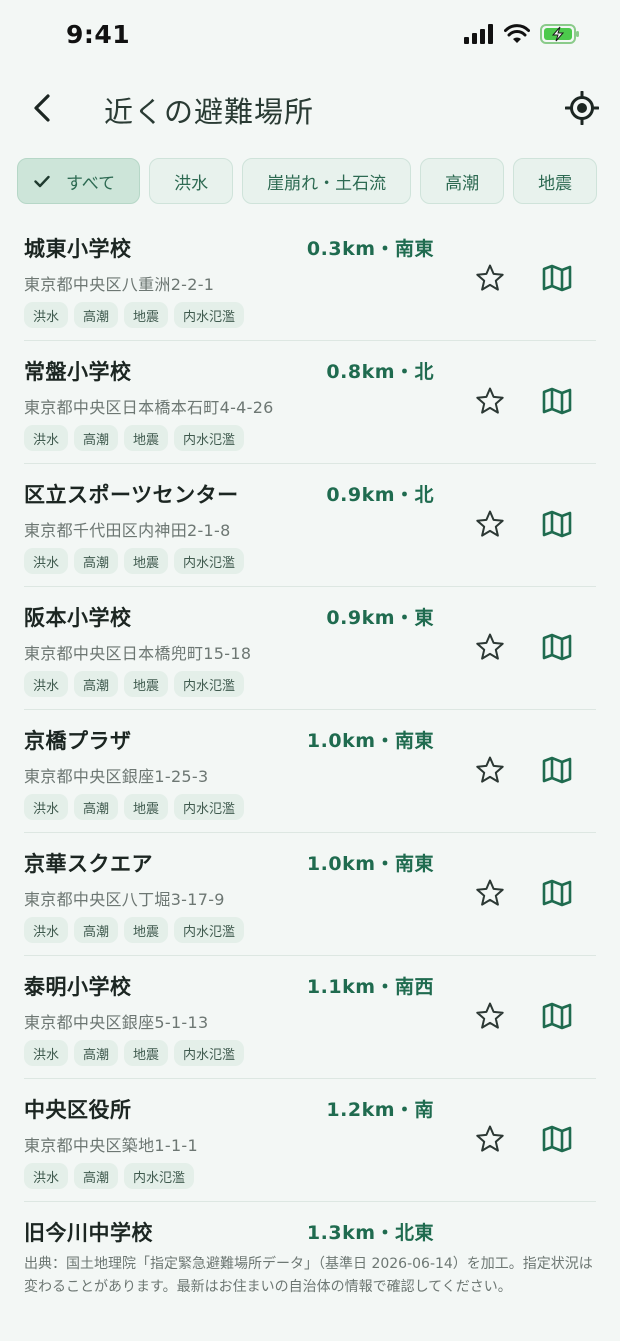  What do you see at coordinates (42, 181) in the screenshot?
I see `check-icon` at bounding box center [42, 181].